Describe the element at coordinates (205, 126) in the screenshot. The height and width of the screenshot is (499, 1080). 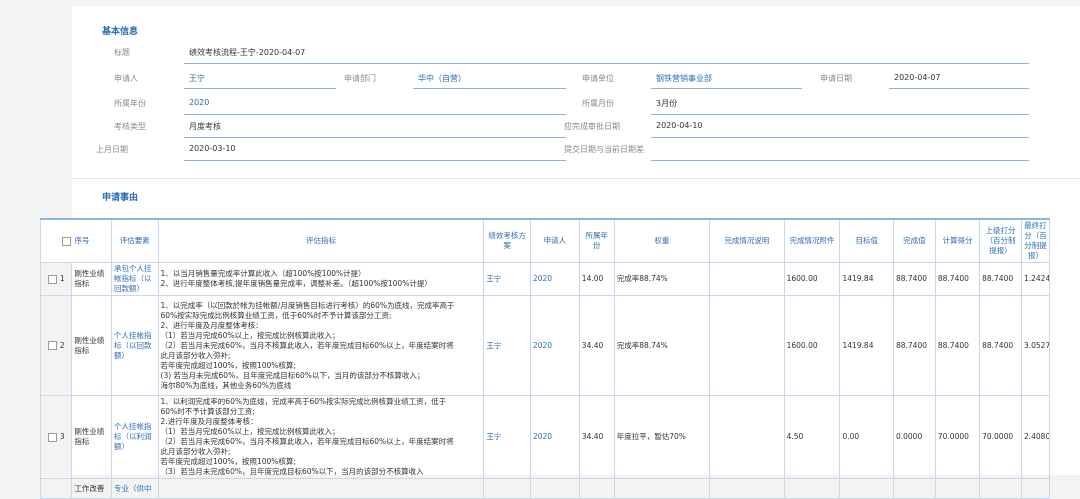
I see `type-value: 月度考核` at that location.